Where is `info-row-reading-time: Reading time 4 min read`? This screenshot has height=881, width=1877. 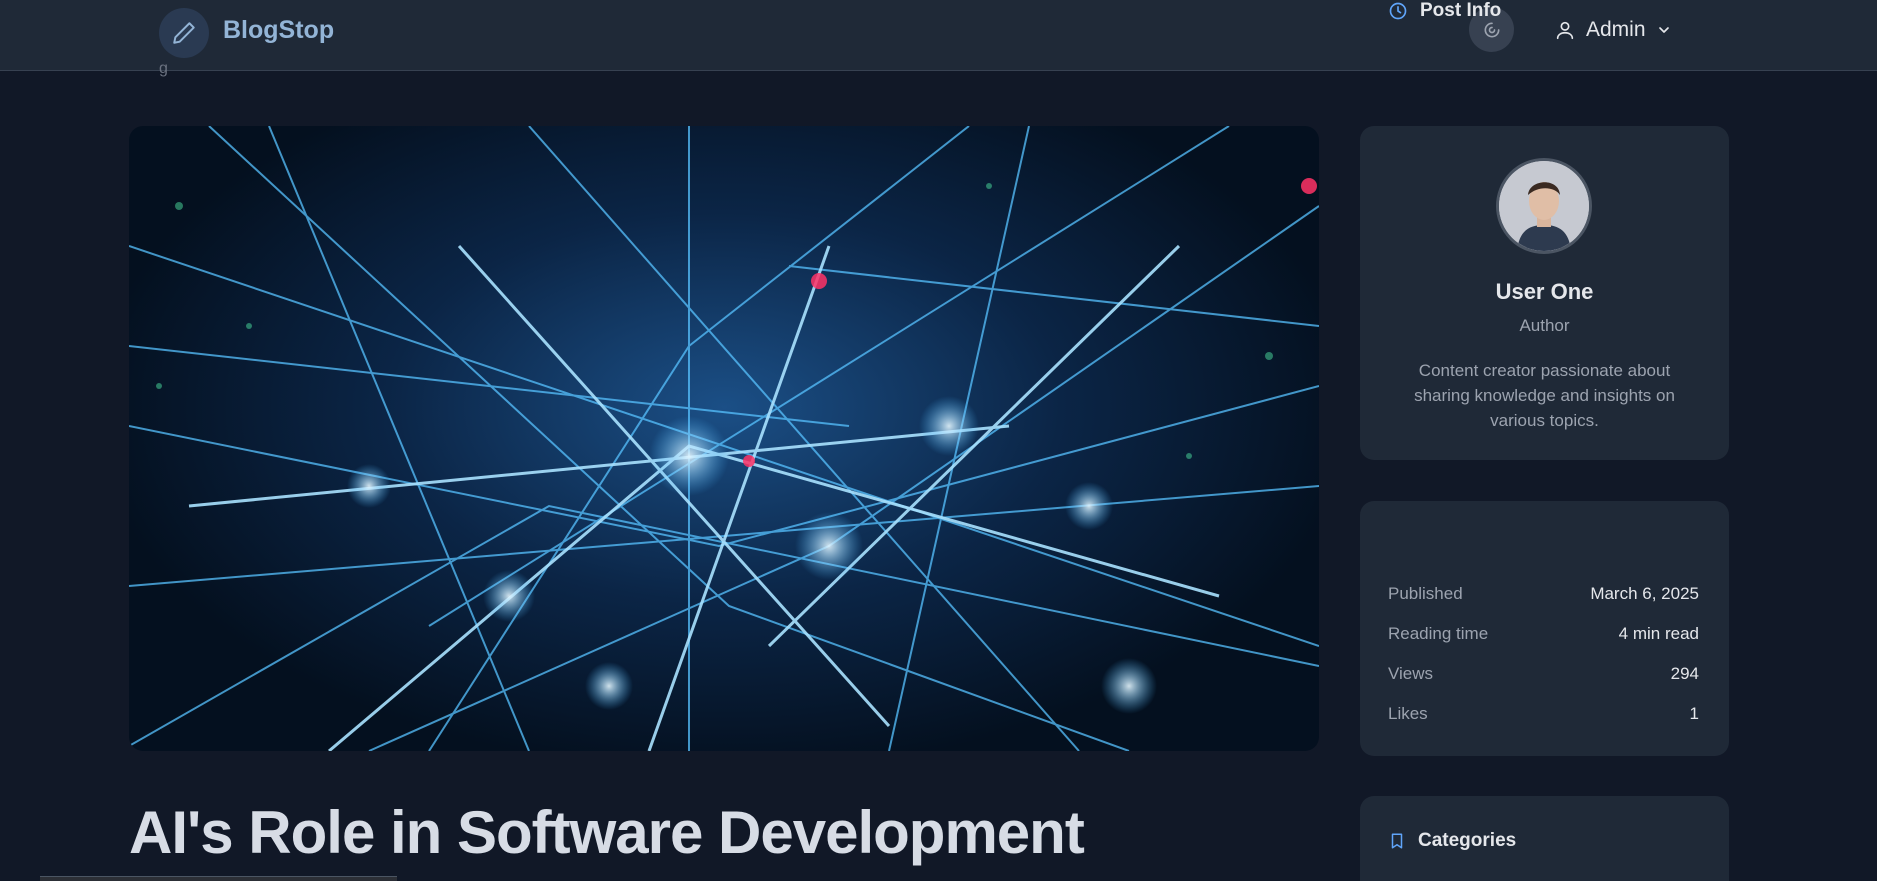 info-row-reading-time: Reading time 4 min read is located at coordinates (1543, 634).